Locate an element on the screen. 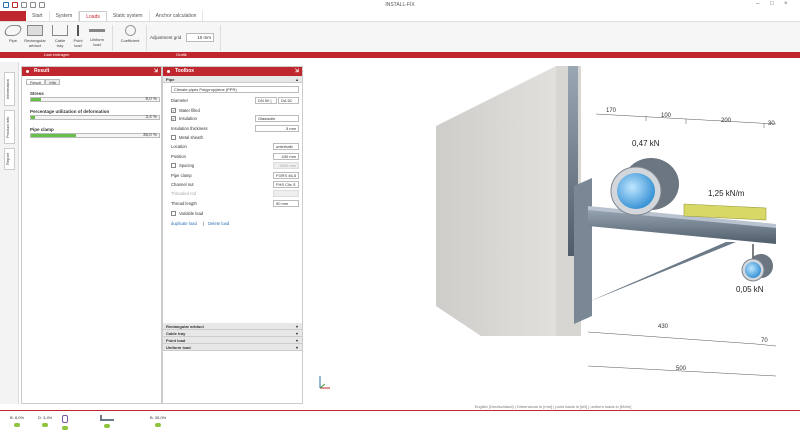 The width and height of the screenshot is (800, 435). summary-bracket is located at coordinates (107, 421).